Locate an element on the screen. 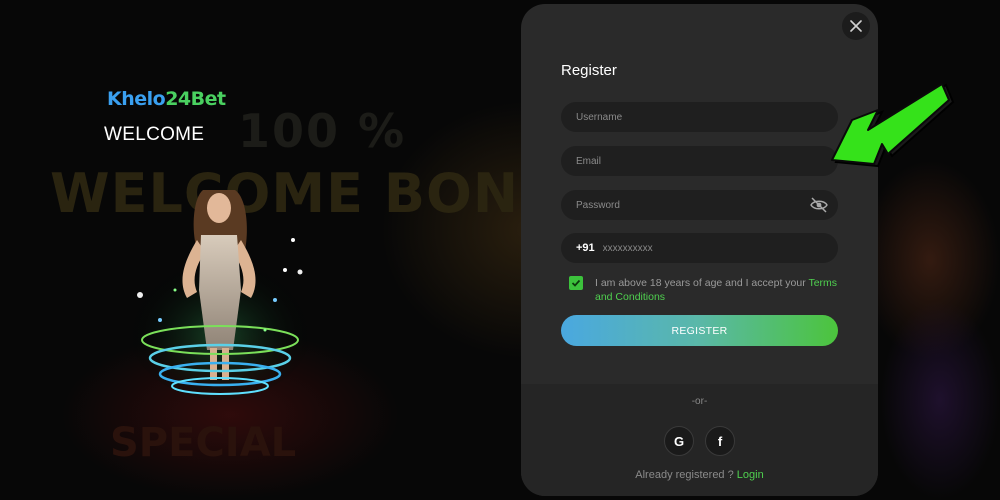 Image resolution: width=1000 pixels, height=500 pixels. password-field-wrapper is located at coordinates (699, 205).